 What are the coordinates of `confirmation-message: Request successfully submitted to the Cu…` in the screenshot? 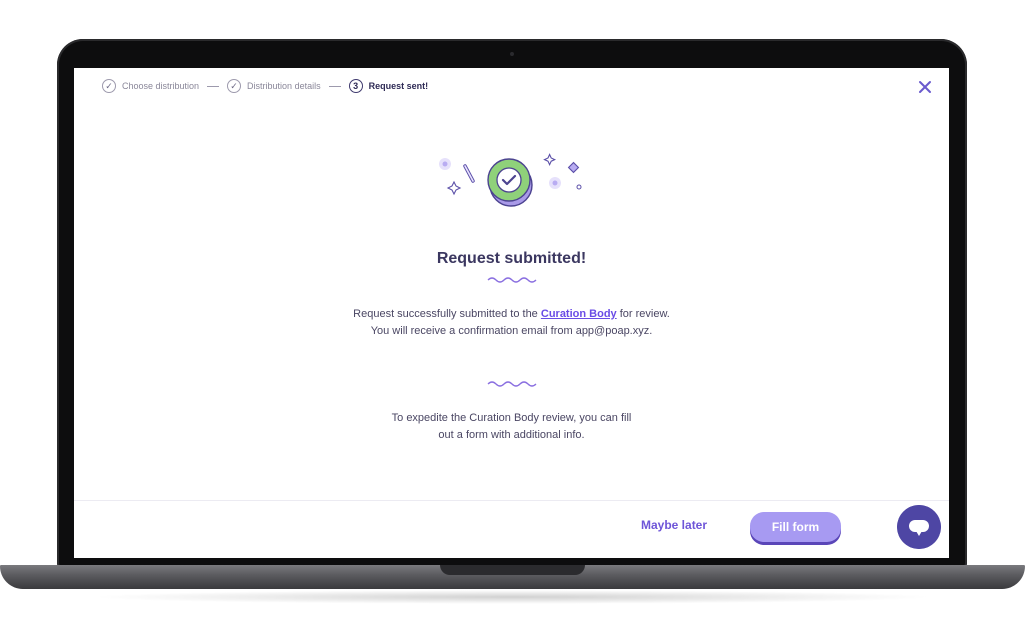 It's located at (511, 323).